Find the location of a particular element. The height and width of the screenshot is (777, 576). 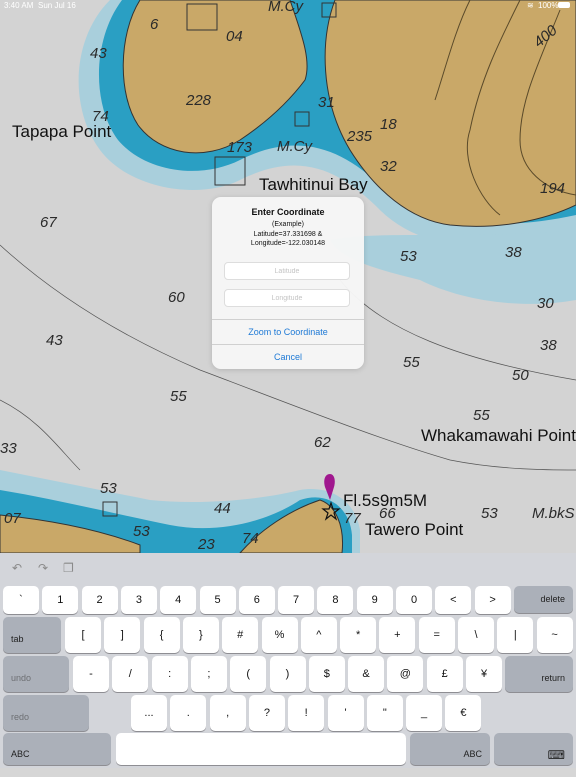

zoom-to-coordinate-button: Zoom to Coordinate is located at coordinates (288, 331).